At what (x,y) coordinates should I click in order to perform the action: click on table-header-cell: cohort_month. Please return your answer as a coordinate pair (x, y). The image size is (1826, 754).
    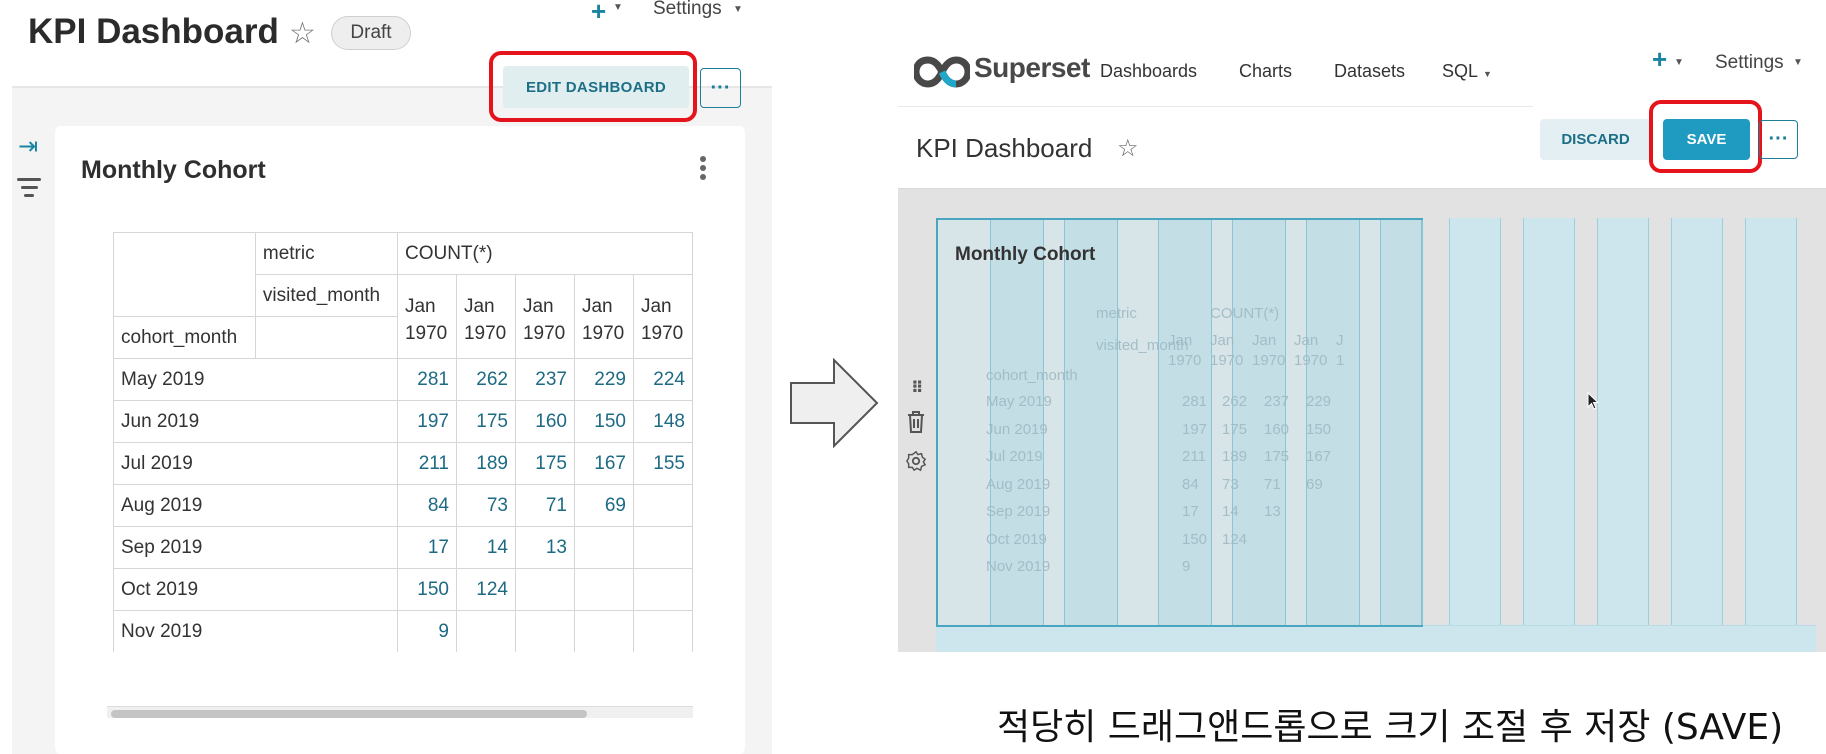
    Looking at the image, I should click on (184, 337).